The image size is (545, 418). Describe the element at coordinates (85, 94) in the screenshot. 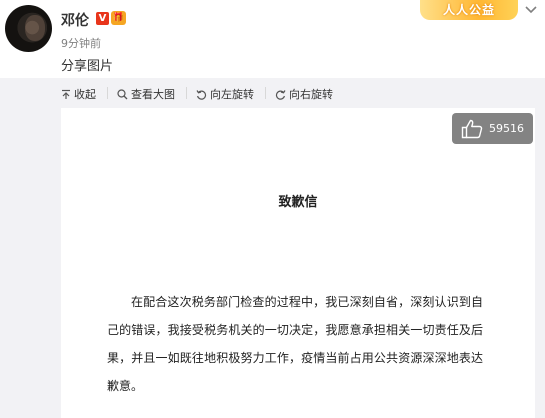

I see `collapse-label: 收起` at that location.